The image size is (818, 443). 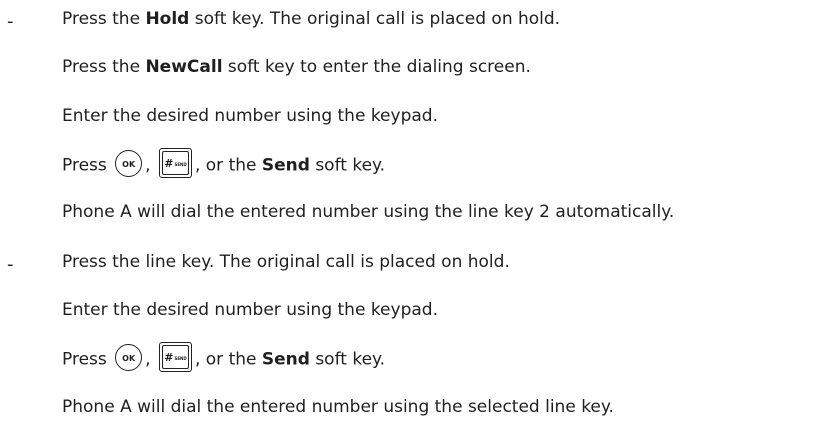 What do you see at coordinates (184, 67) in the screenshot?
I see `newcall-softkey-label: NewCall` at bounding box center [184, 67].